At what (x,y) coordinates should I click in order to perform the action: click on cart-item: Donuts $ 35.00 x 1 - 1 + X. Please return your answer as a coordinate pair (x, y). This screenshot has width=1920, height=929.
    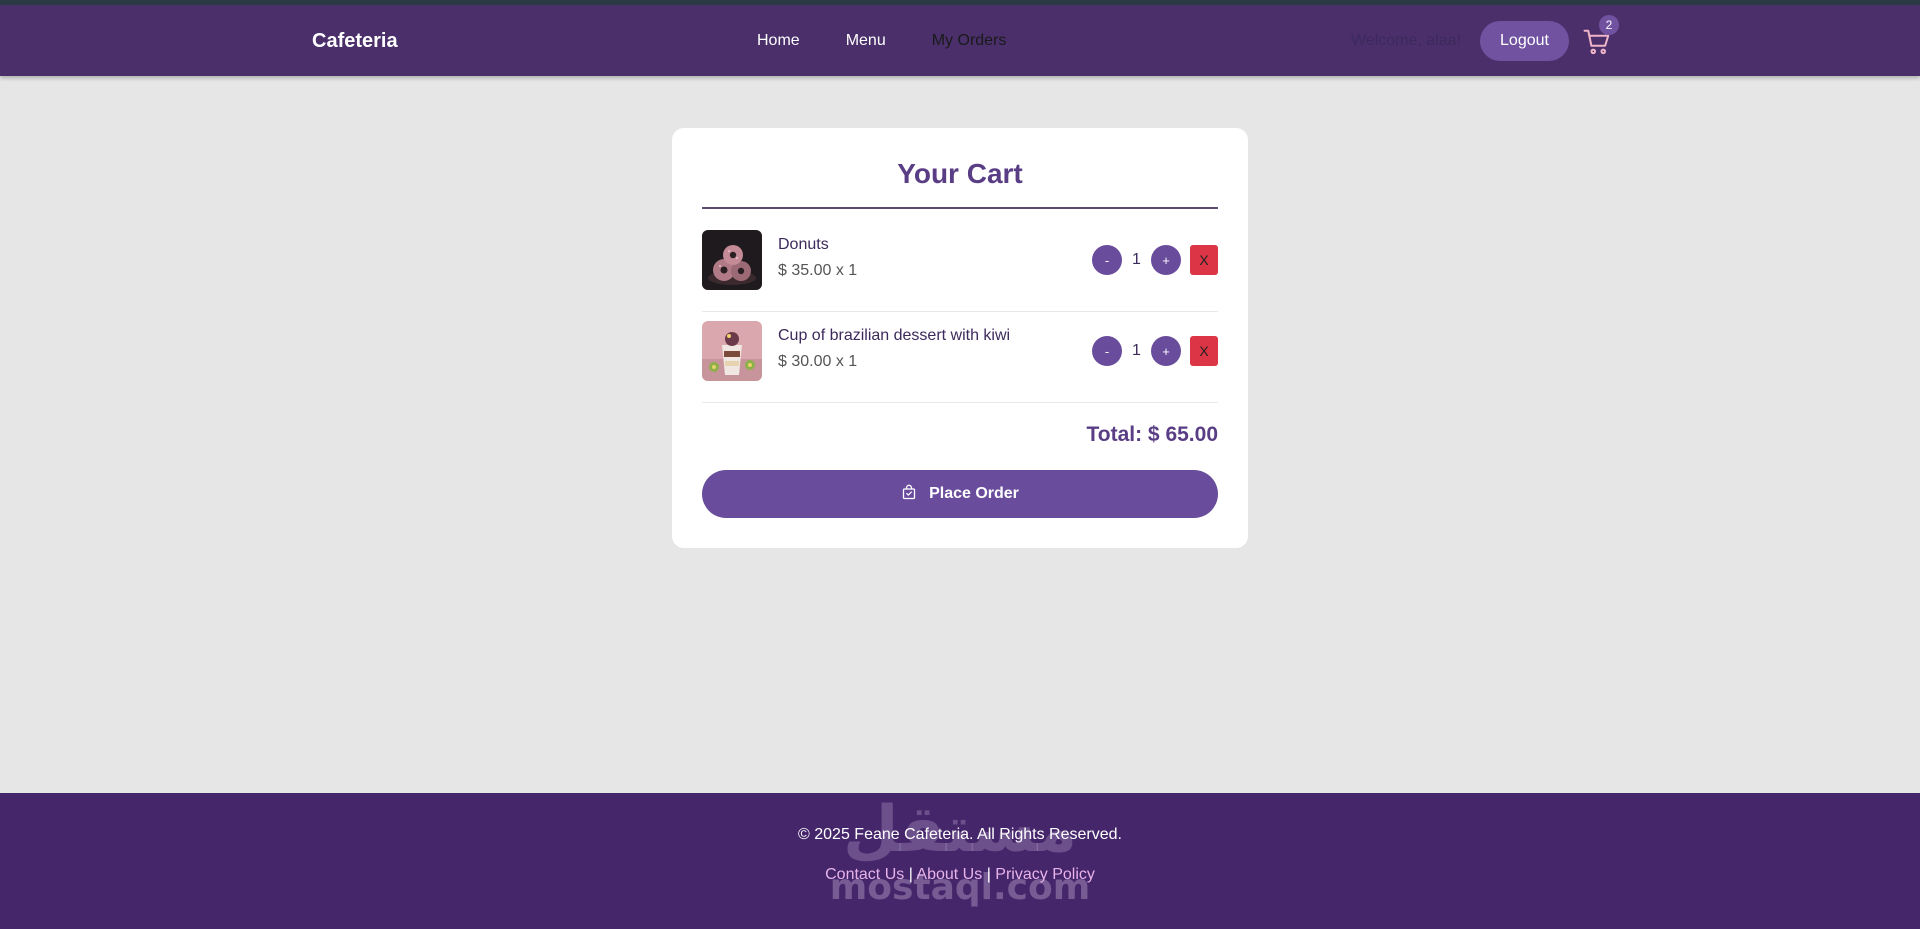
    Looking at the image, I should click on (960, 266).